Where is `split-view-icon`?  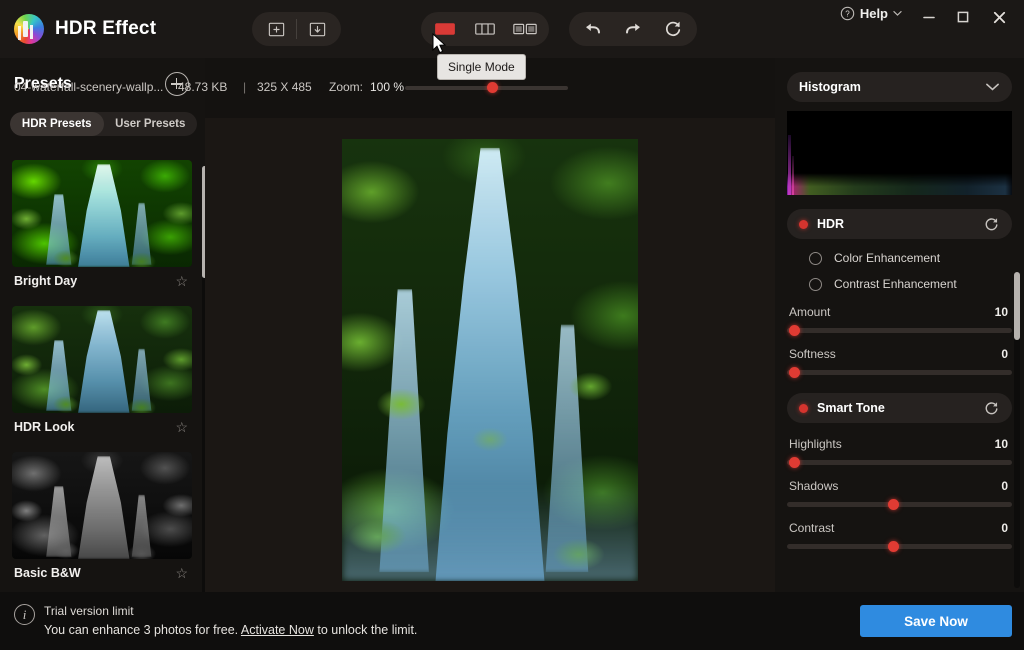 split-view-icon is located at coordinates (485, 29).